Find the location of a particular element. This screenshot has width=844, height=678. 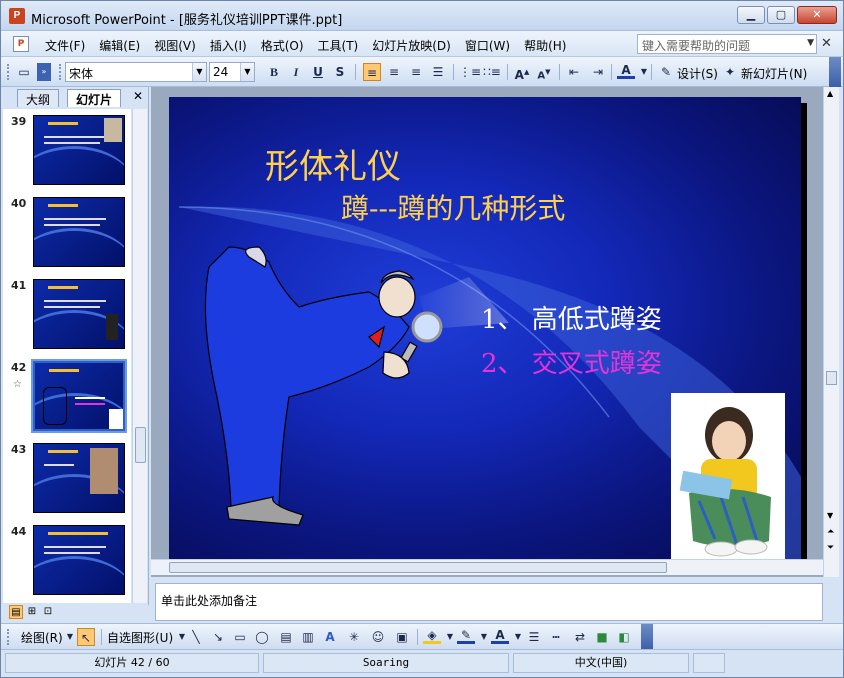

line-color-icon: ✎ is located at coordinates (466, 636).